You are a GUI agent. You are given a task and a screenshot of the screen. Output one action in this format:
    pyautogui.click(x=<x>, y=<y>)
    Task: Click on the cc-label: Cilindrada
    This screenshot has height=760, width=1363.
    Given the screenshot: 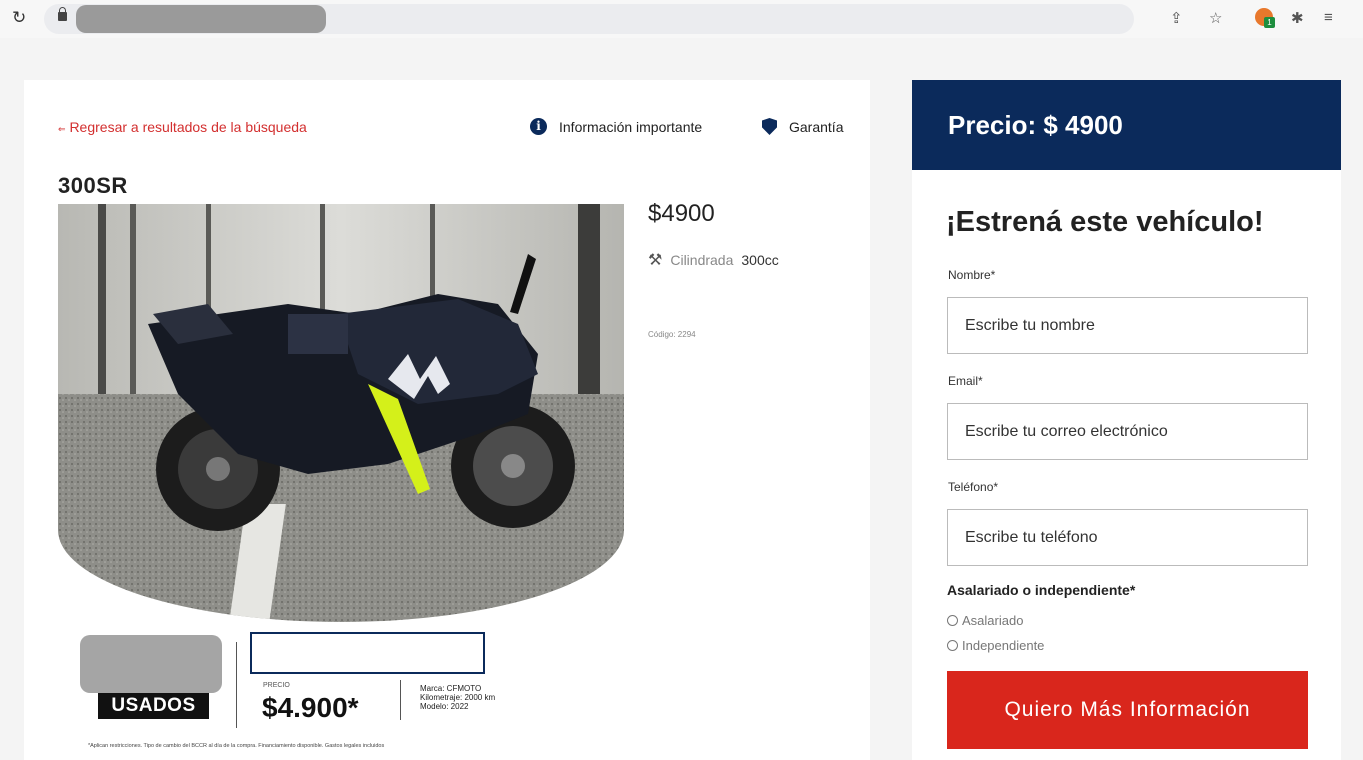 What is the action you would take?
    pyautogui.click(x=702, y=260)
    